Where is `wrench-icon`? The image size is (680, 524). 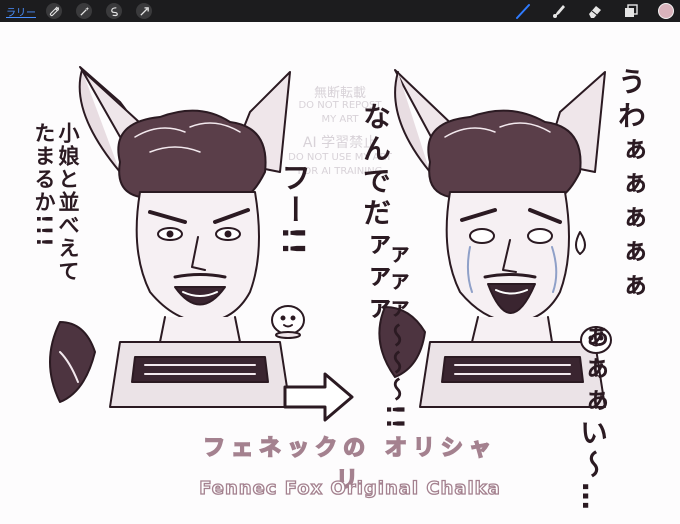
wrench-icon is located at coordinates (54, 11).